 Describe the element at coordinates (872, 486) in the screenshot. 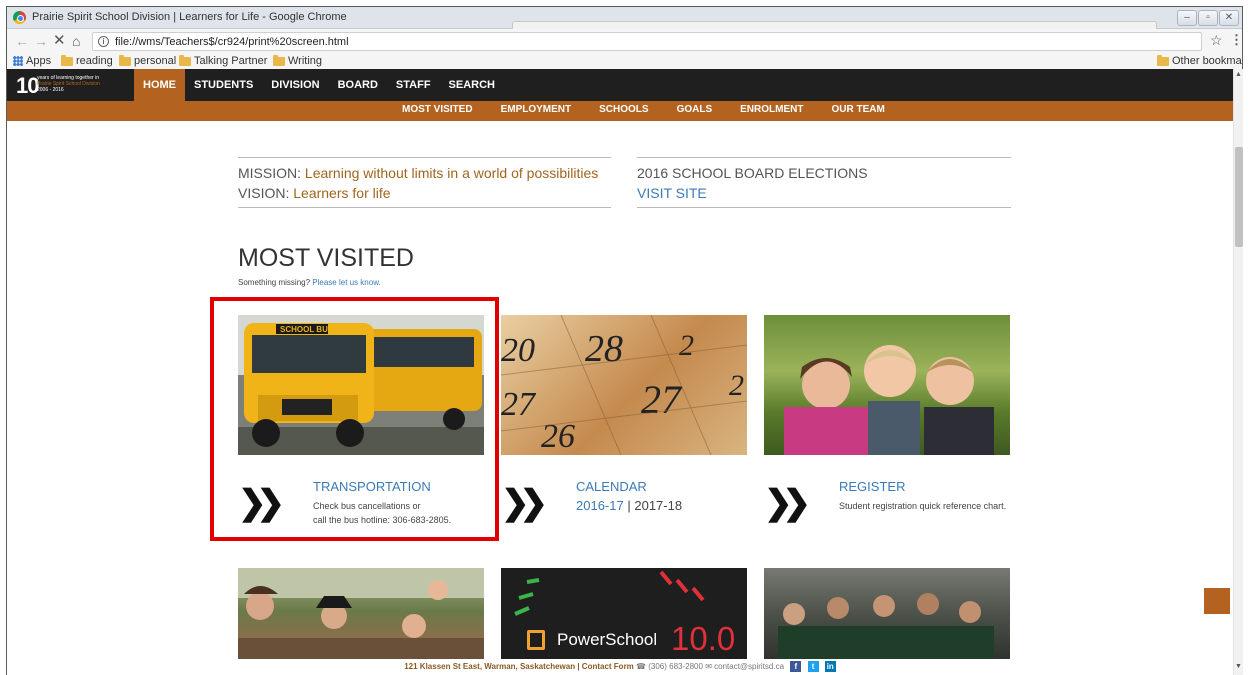

I see `register-link: REGISTER` at that location.